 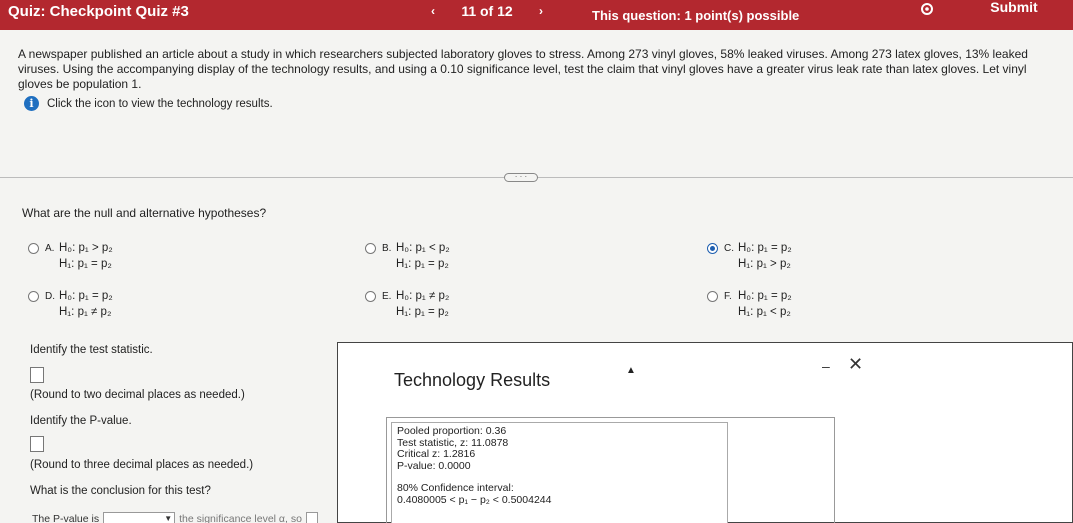 What do you see at coordinates (474, 499) in the screenshot?
I see `confidence-interval-value: 0.4080005 < p₁ − p₂ < 0.5004244` at bounding box center [474, 499].